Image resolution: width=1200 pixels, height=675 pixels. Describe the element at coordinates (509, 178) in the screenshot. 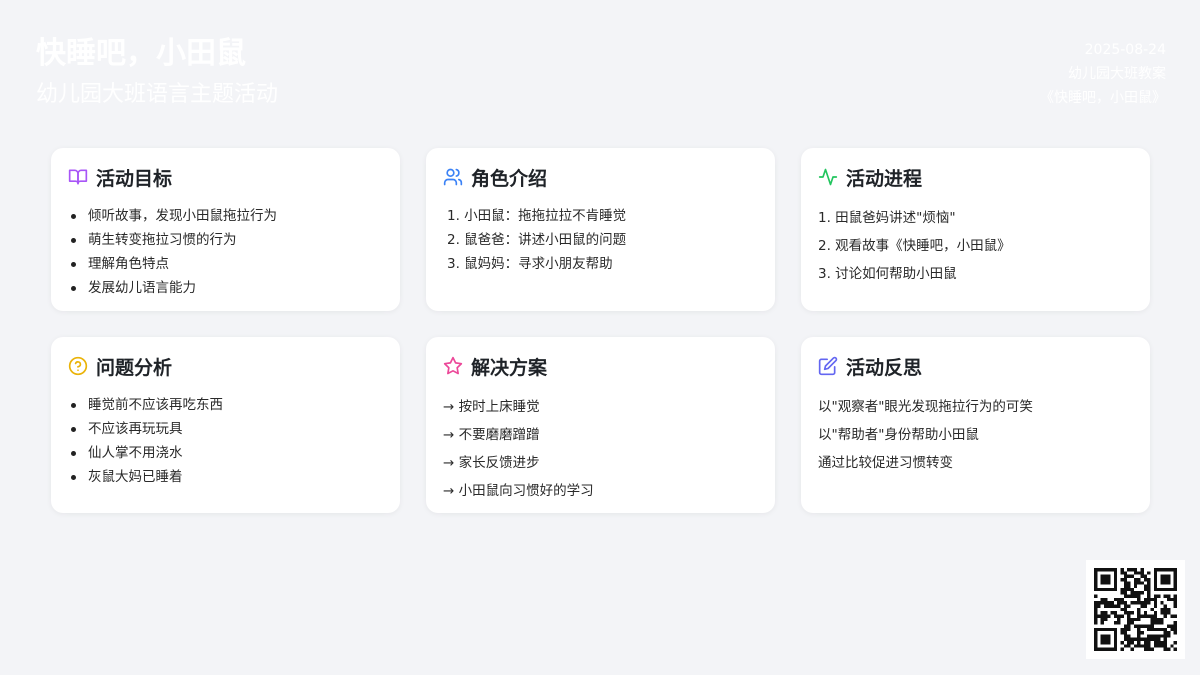

I see `card-title: 角色介绍` at that location.